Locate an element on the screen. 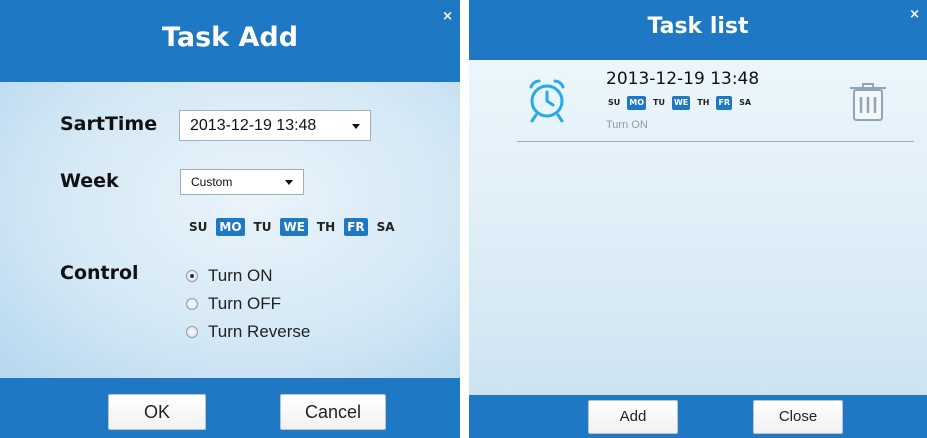  task-list-close-icon: × is located at coordinates (914, 14).